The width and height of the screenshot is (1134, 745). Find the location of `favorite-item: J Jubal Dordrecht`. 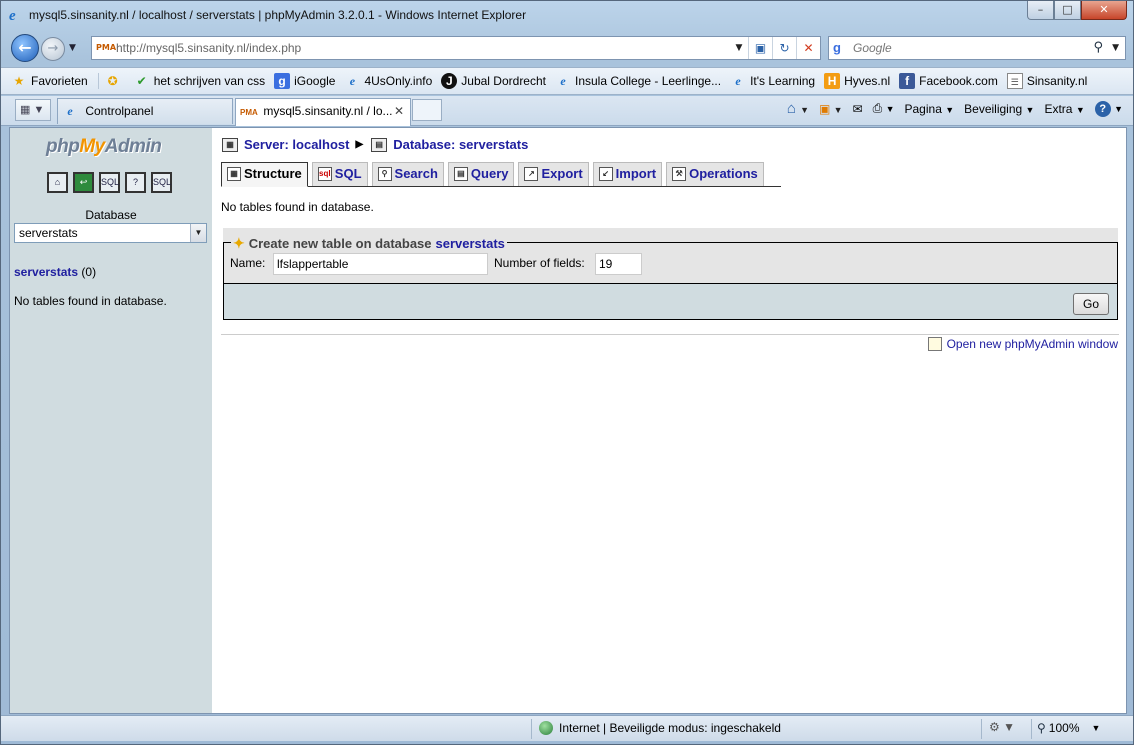

favorite-item: J Jubal Dordrecht is located at coordinates (493, 81).